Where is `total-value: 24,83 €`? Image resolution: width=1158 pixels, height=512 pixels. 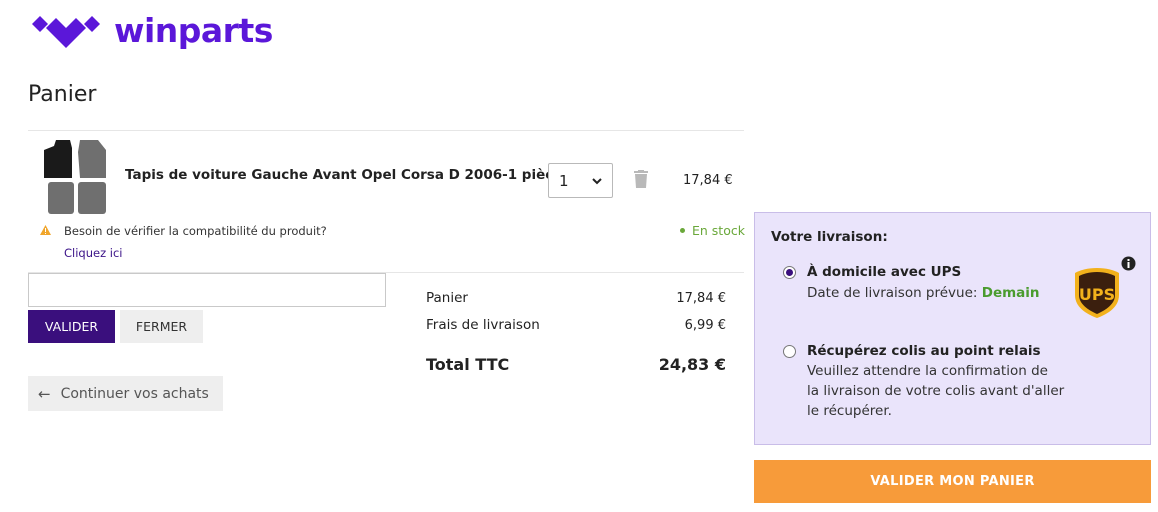 total-value: 24,83 € is located at coordinates (692, 364).